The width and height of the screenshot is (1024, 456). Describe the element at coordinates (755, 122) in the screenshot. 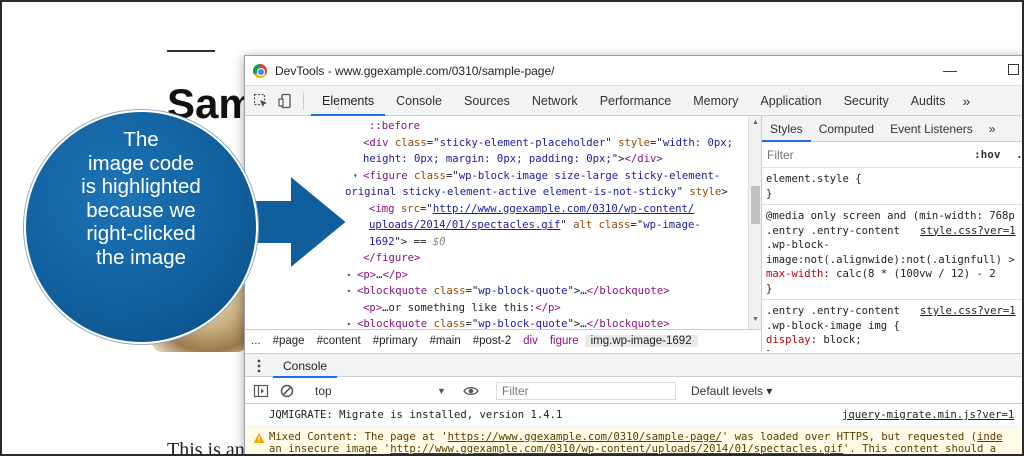

I see `scroll-up-icon: ▲` at that location.